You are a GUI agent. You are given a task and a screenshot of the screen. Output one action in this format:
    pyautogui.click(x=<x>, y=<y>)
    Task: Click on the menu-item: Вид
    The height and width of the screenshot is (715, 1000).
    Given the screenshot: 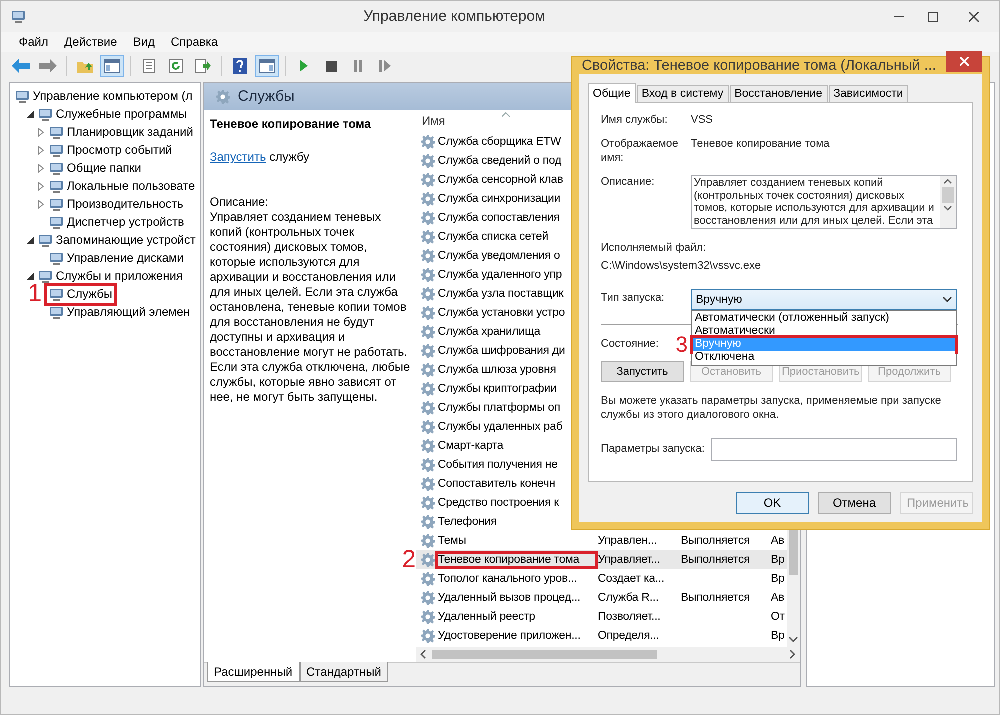 What is the action you would take?
    pyautogui.click(x=144, y=42)
    